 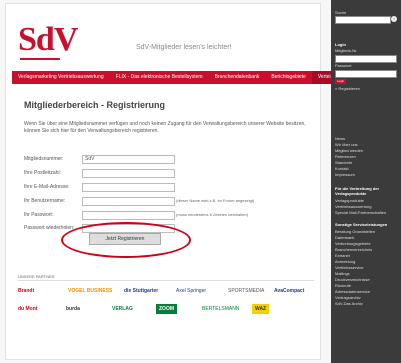 I want to click on password-label: Ihr Passwort:, so click(x=39, y=215).